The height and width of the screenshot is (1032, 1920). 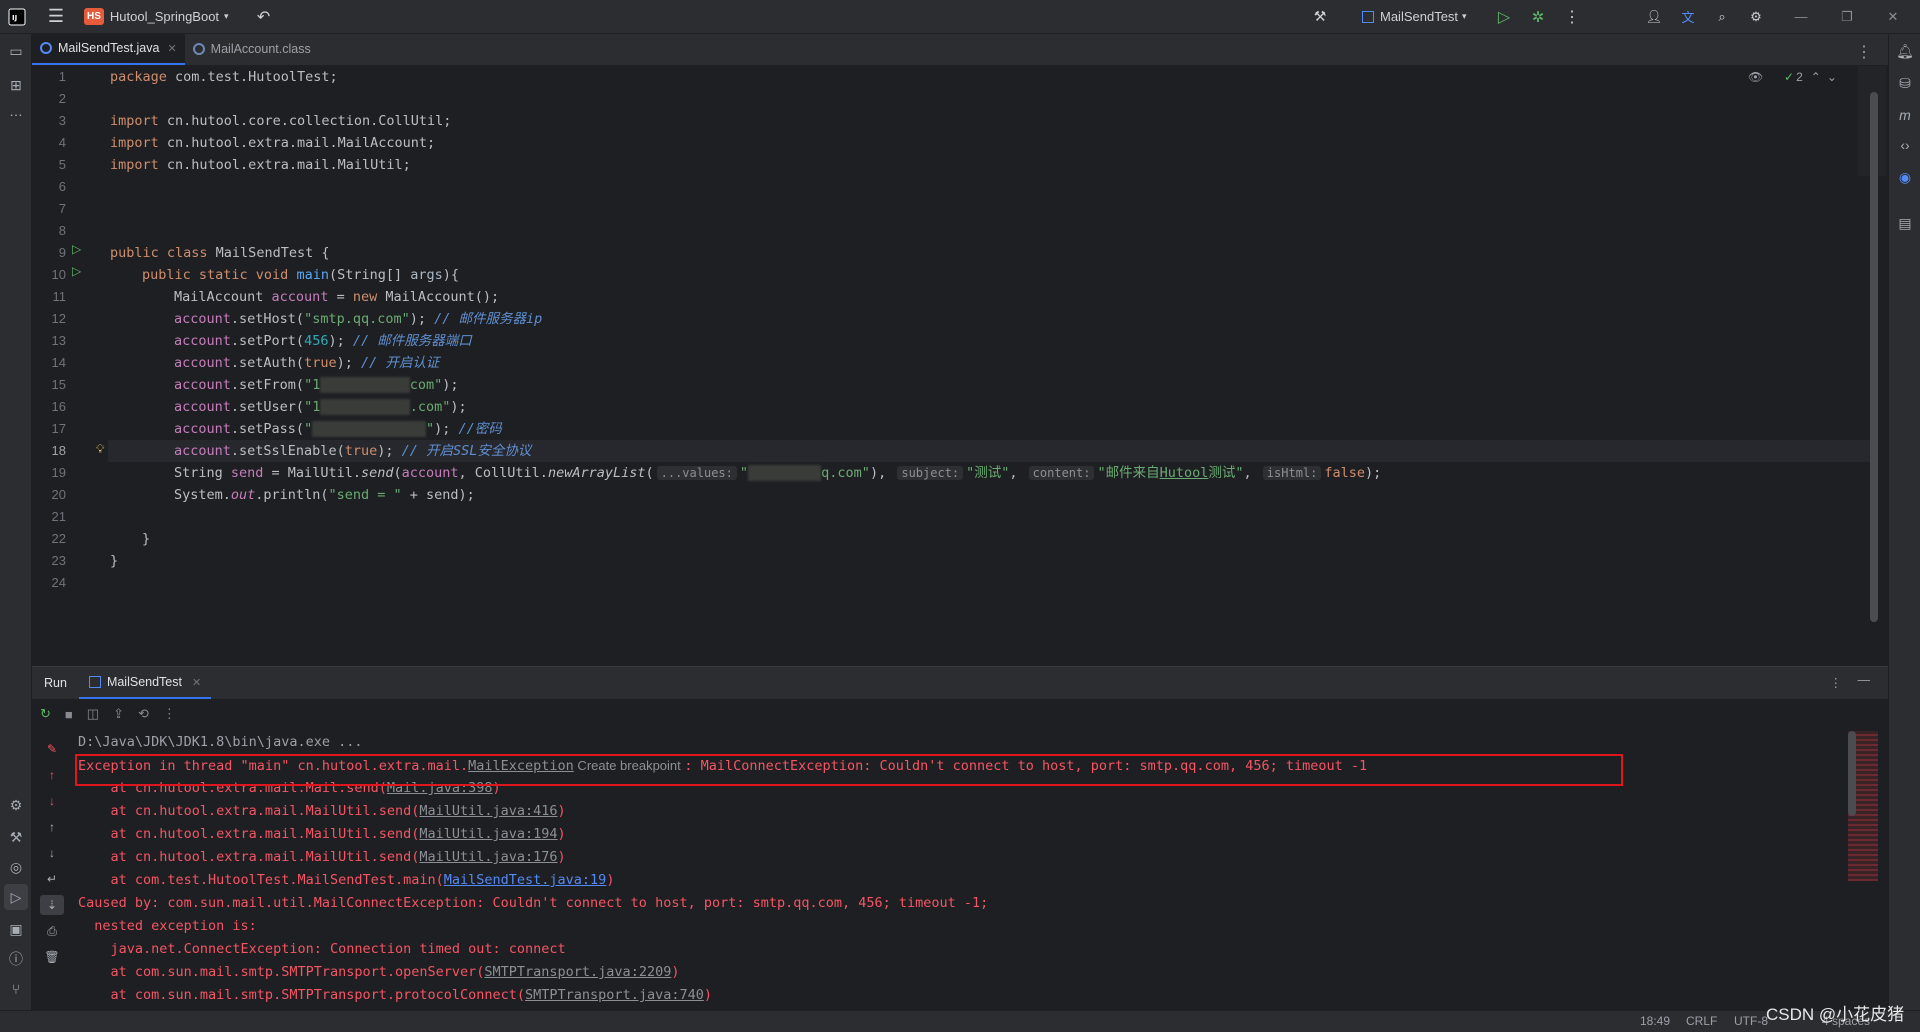 What do you see at coordinates (675, 972) in the screenshot?
I see `console-text: )` at bounding box center [675, 972].